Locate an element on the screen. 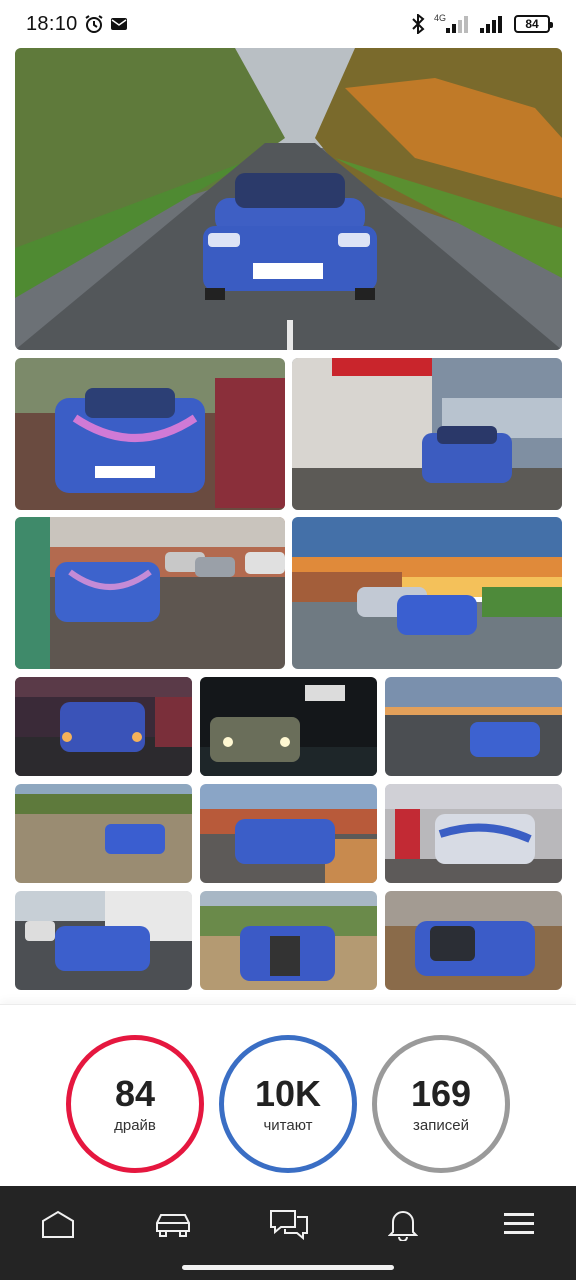 The image size is (576, 1280). nav-home is located at coordinates (58, 1224).